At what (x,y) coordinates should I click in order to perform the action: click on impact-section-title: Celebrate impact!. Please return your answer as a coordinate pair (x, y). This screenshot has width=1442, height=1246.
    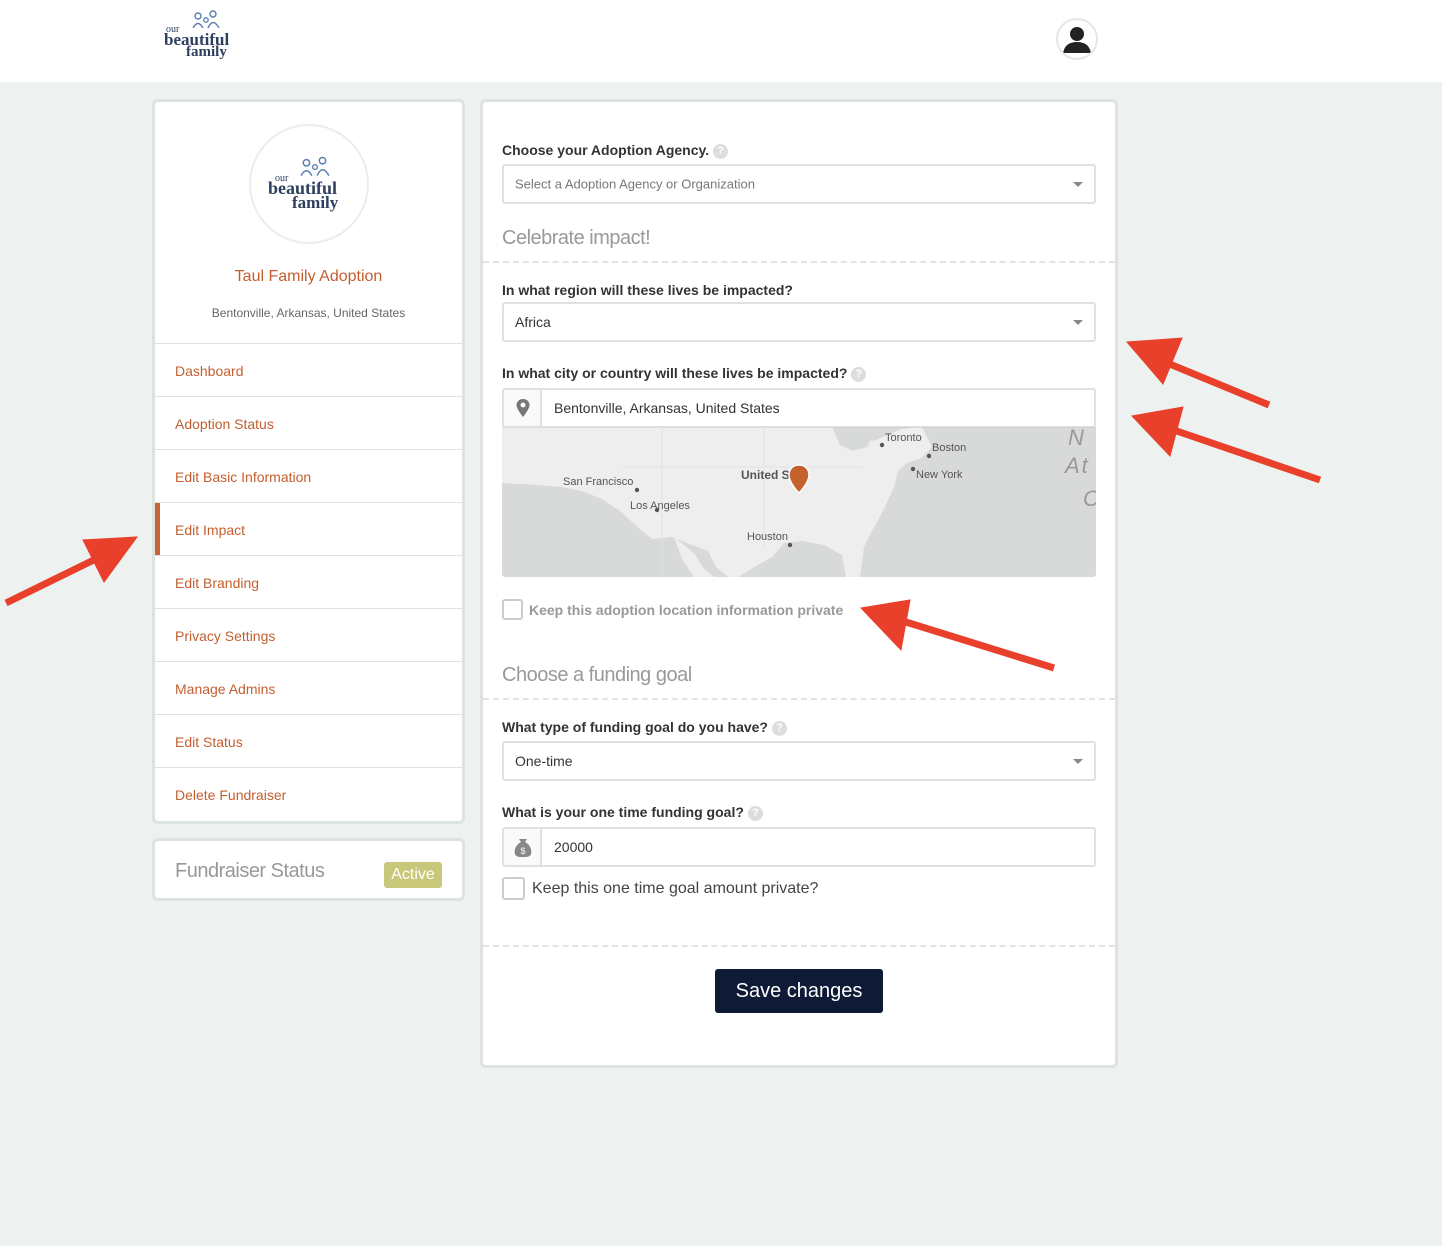
    Looking at the image, I should click on (576, 238).